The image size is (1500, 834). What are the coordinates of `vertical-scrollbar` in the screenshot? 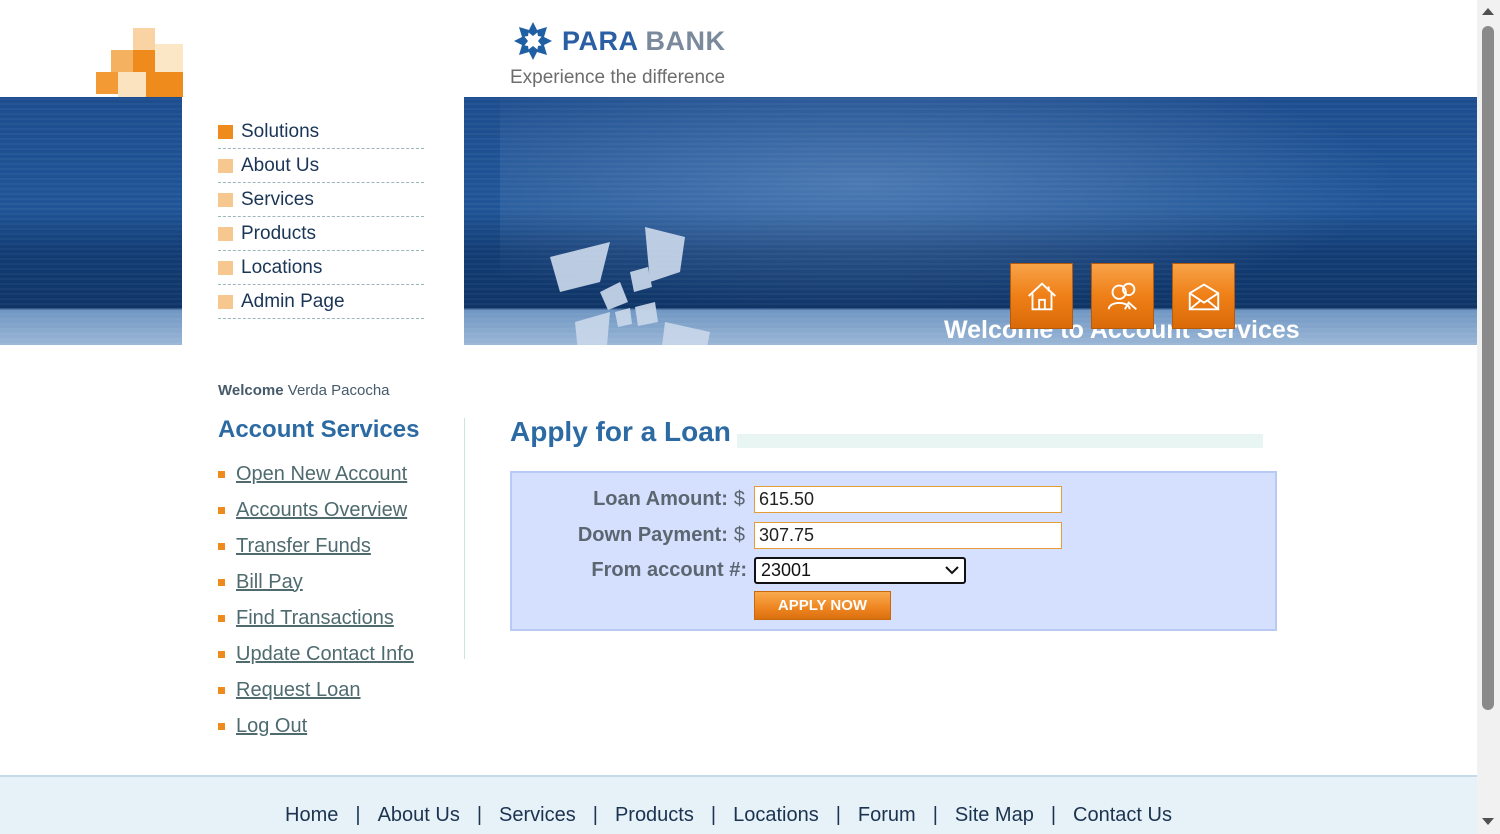 It's located at (1488, 417).